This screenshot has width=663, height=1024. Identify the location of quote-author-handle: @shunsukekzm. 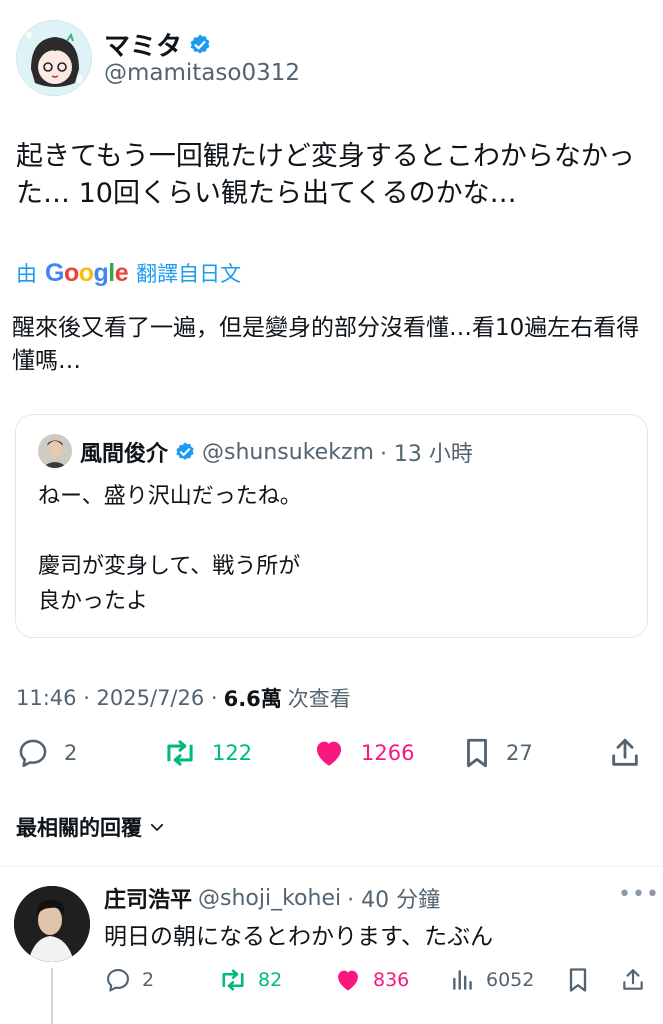
(288, 452).